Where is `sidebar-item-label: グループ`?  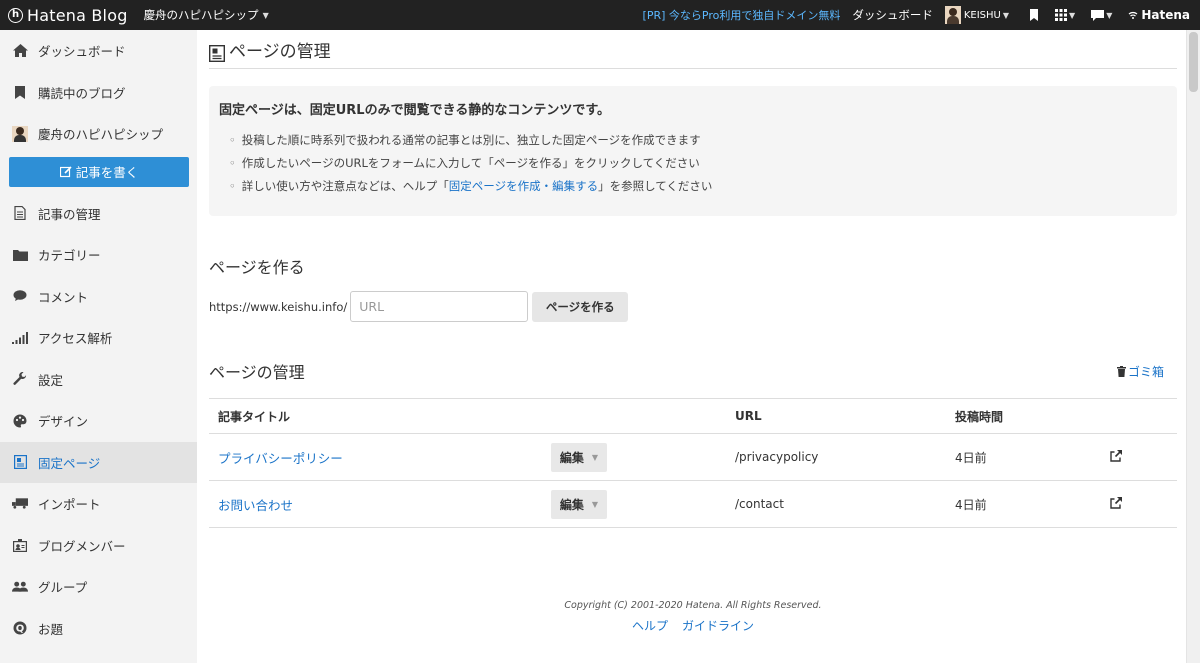 sidebar-item-label: グループ is located at coordinates (63, 588).